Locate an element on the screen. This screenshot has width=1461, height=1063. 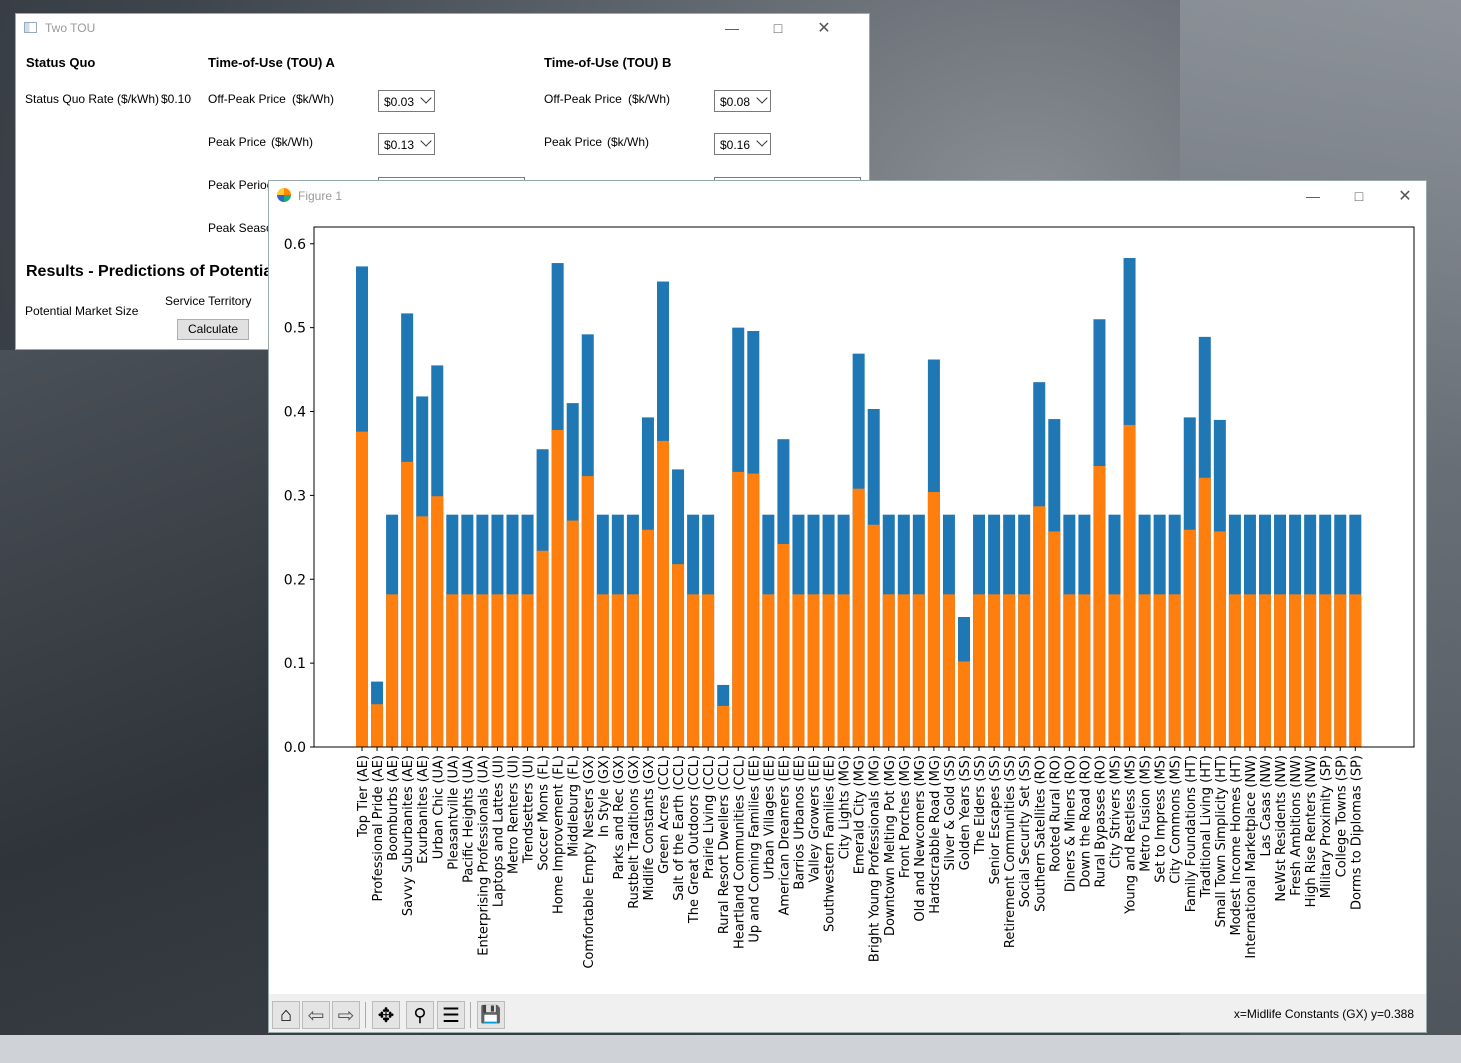
x-tick-label: Set to Impress (MS) is located at coordinates (1161, 819).